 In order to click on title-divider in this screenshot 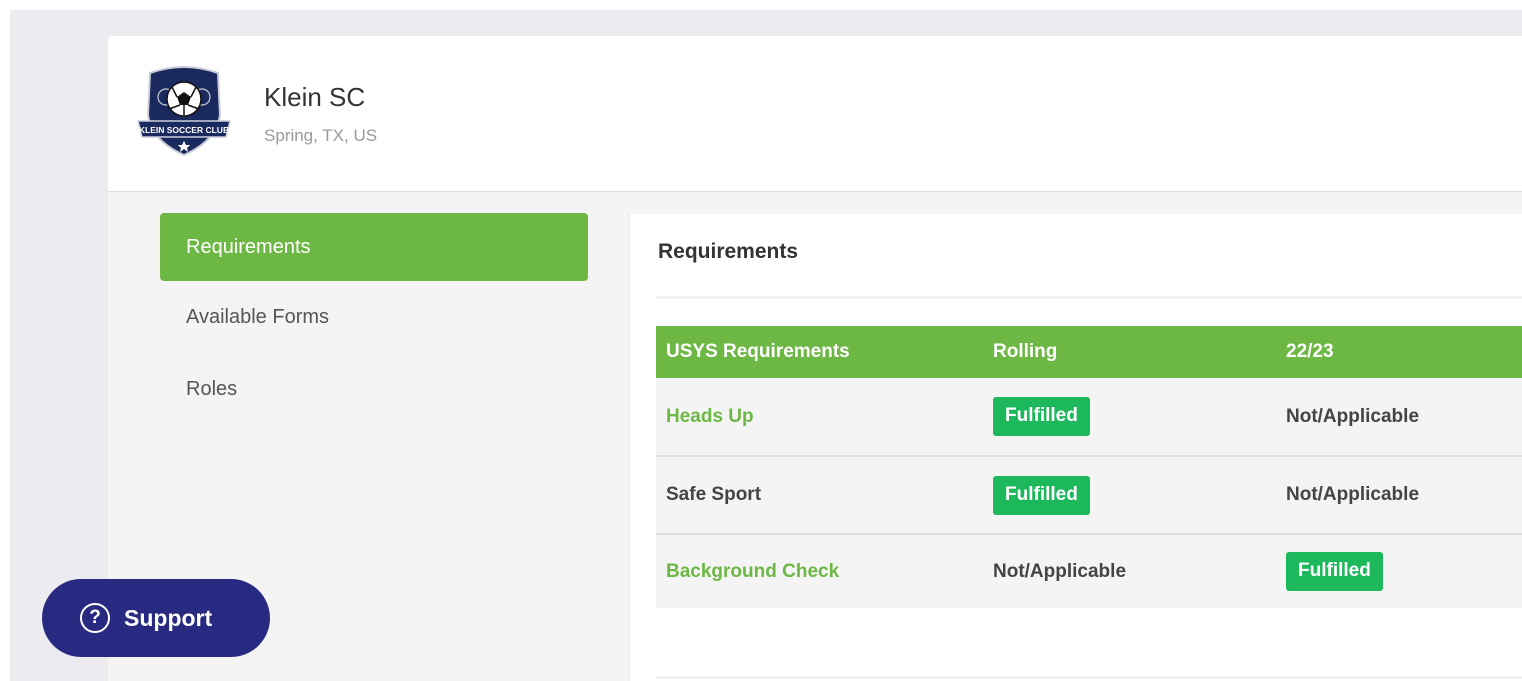, I will do `click(1089, 297)`.